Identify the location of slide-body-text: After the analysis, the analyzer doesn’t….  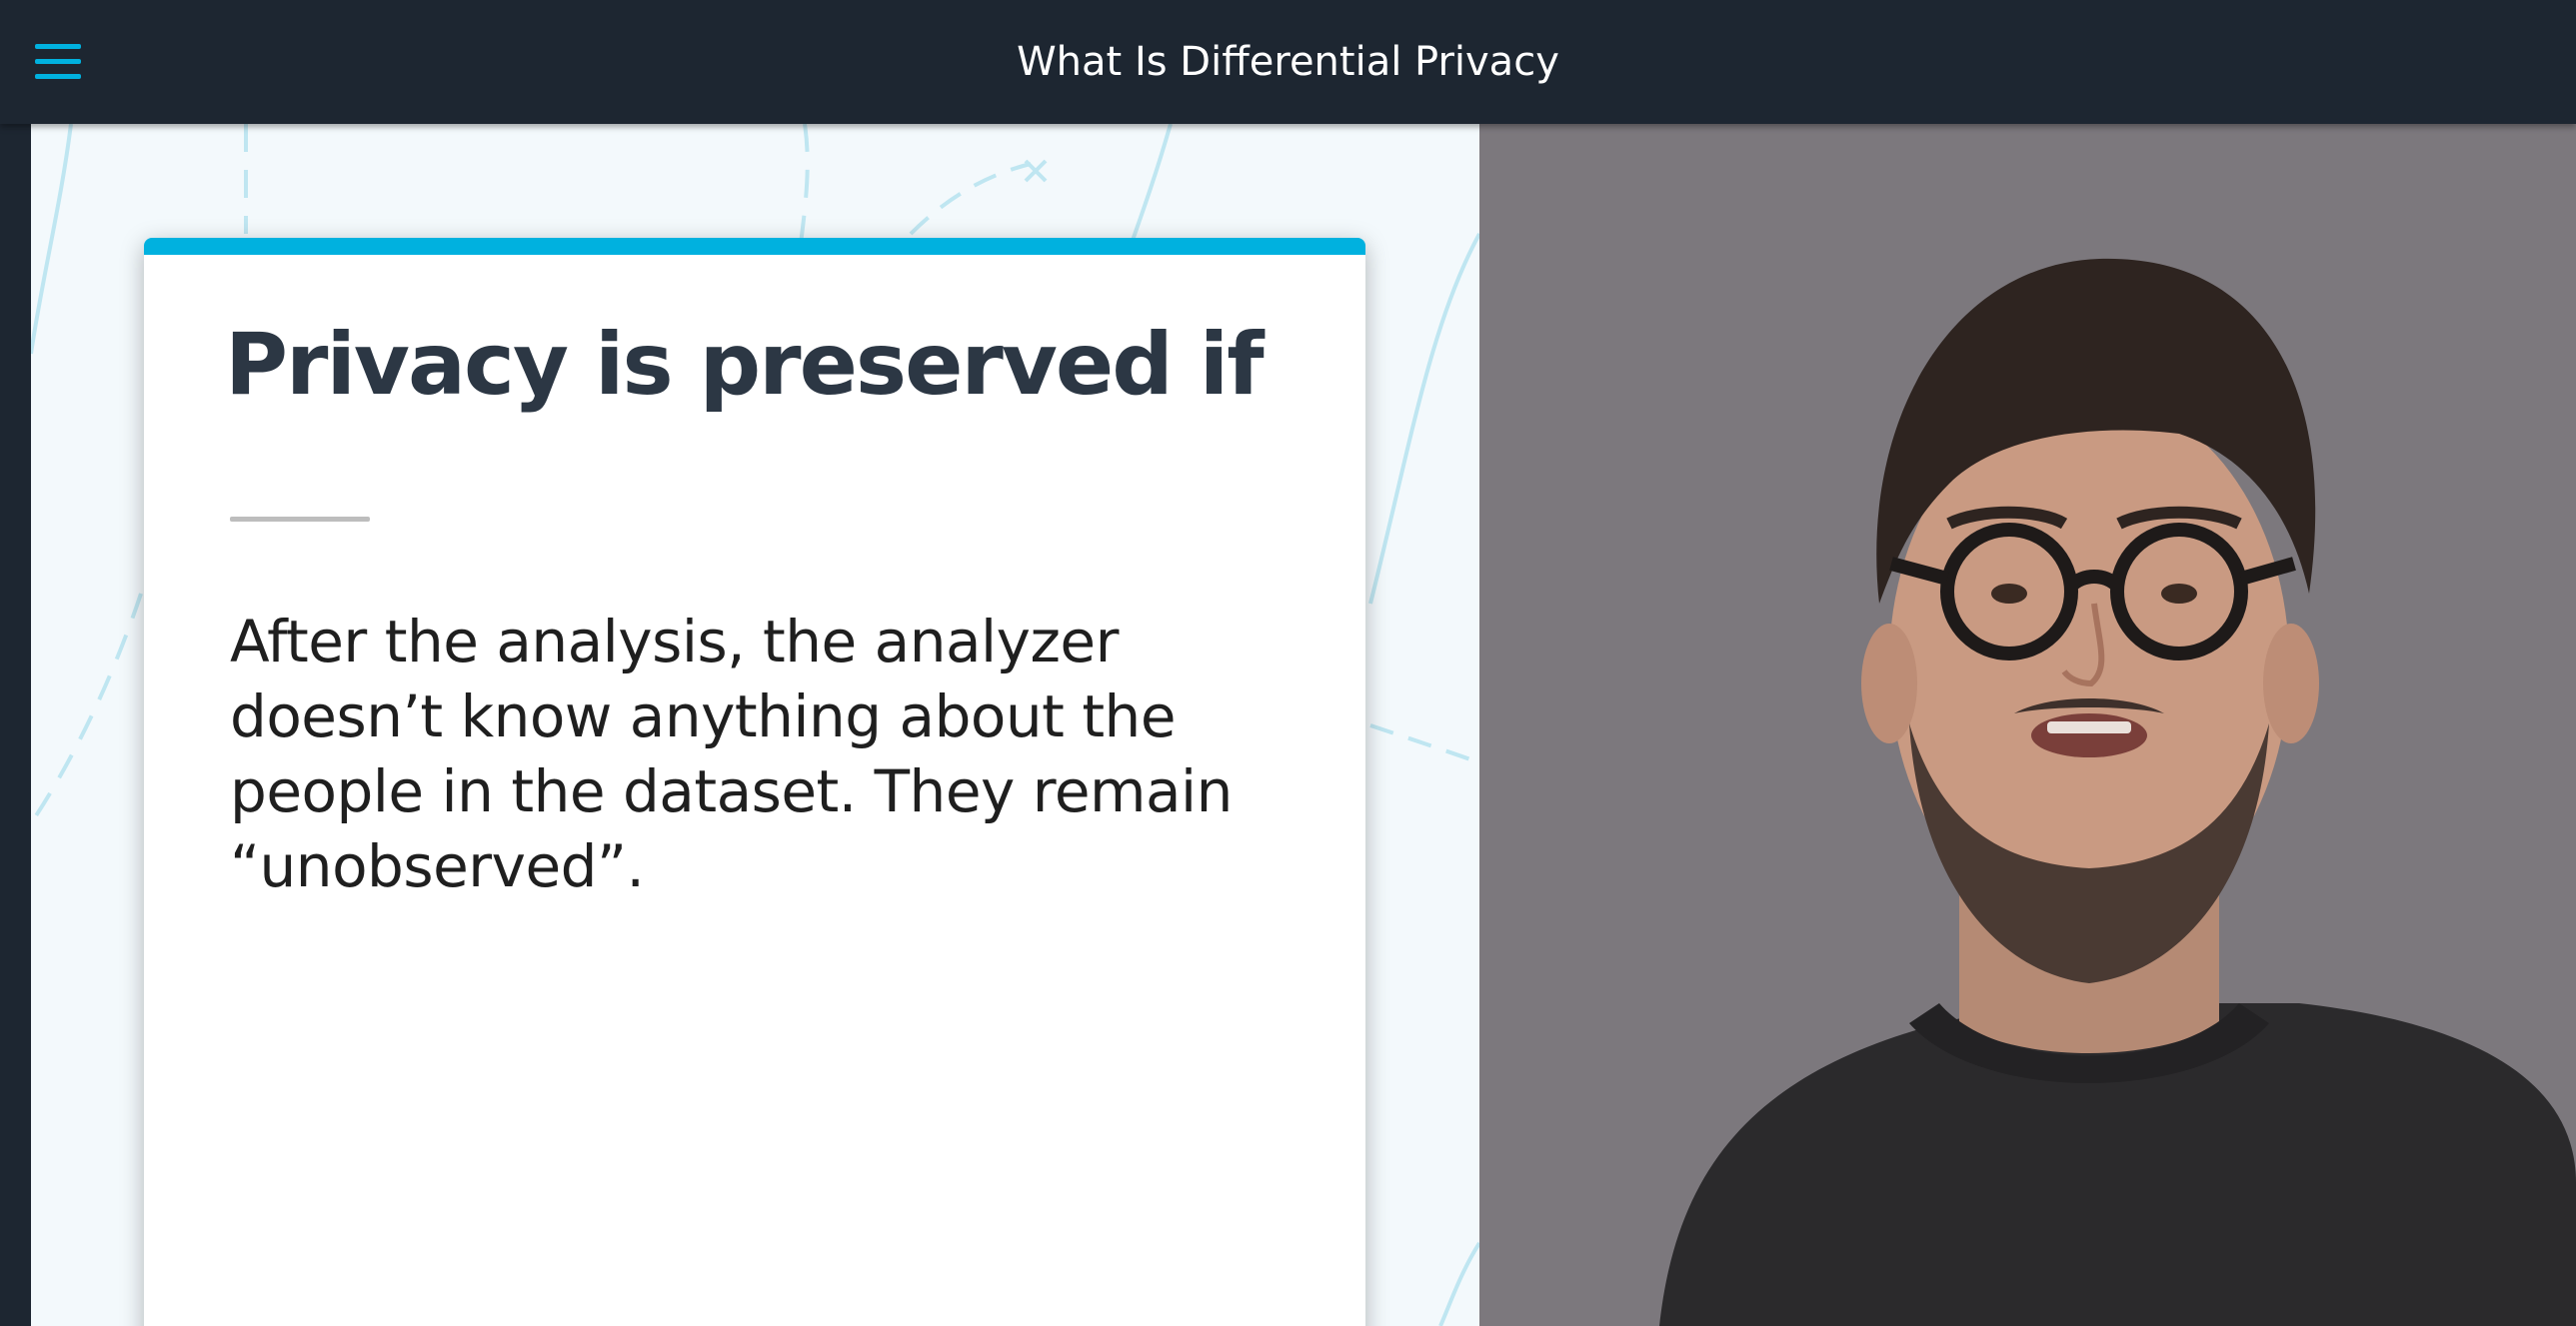
(731, 754).